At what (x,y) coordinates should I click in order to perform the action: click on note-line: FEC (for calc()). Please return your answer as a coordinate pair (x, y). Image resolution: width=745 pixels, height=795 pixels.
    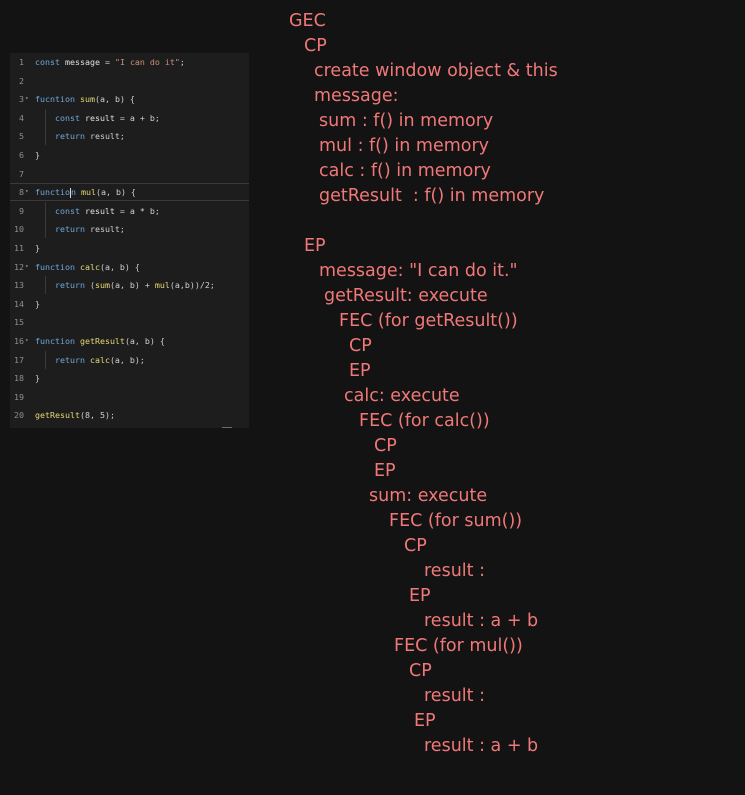
    Looking at the image, I should click on (424, 421).